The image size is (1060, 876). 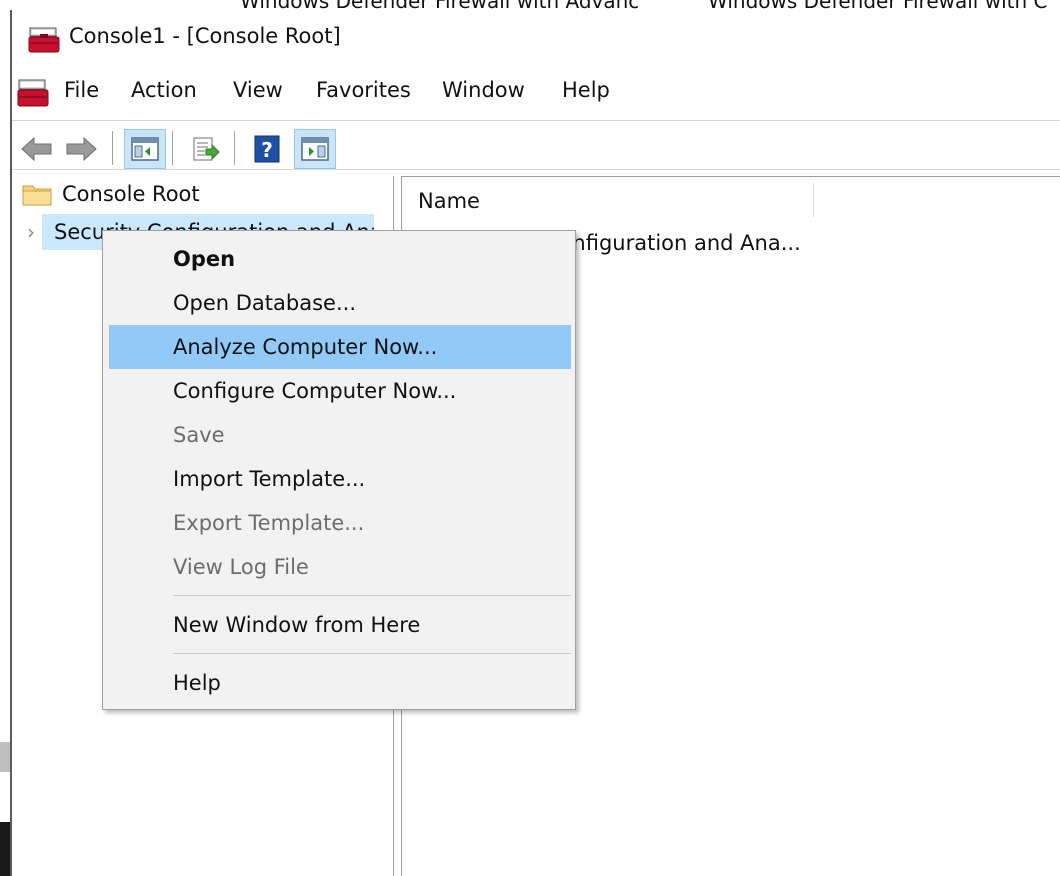 I want to click on show-hide-console-tree-icon, so click(x=145, y=149).